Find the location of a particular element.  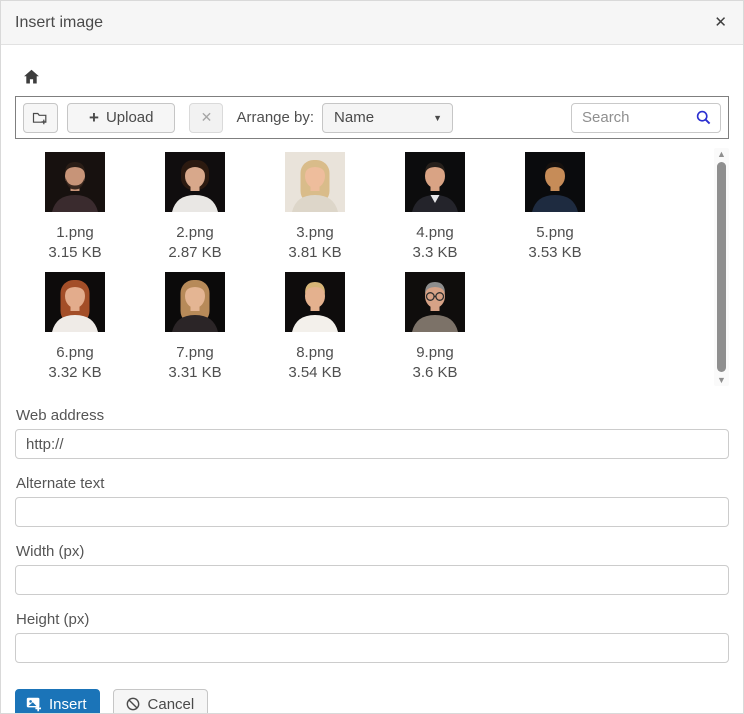

height-input is located at coordinates (372, 648).